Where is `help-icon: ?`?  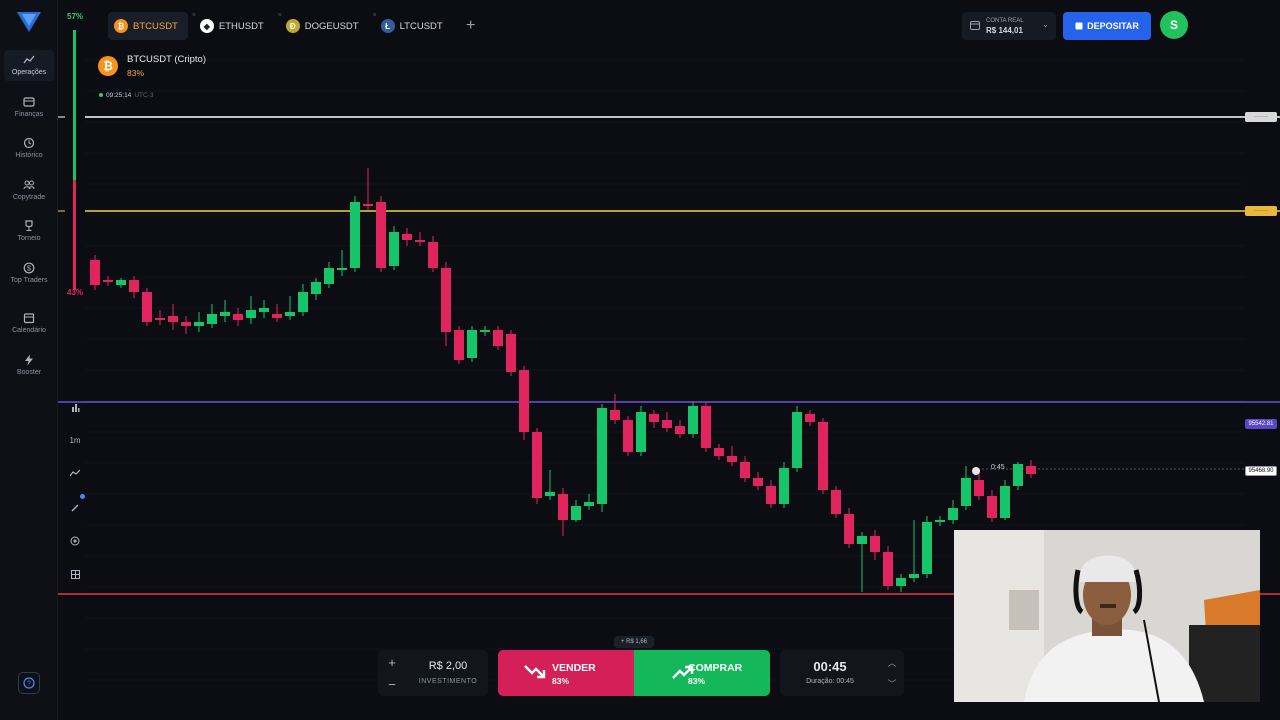 help-icon: ? is located at coordinates (29, 683).